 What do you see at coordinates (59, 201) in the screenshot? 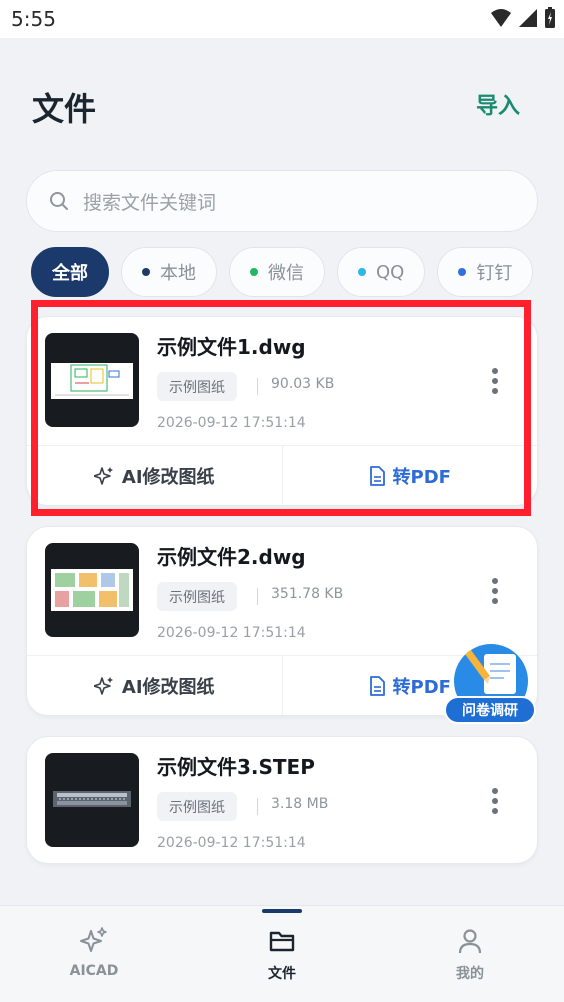
I see `search-icon` at bounding box center [59, 201].